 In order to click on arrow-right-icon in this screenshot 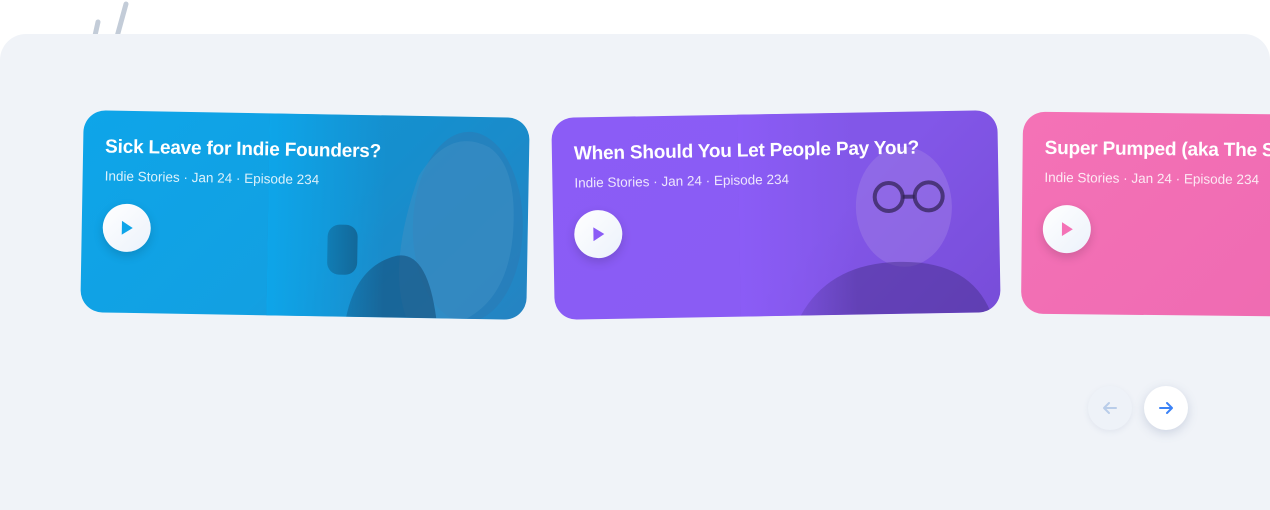, I will do `click(1166, 408)`.